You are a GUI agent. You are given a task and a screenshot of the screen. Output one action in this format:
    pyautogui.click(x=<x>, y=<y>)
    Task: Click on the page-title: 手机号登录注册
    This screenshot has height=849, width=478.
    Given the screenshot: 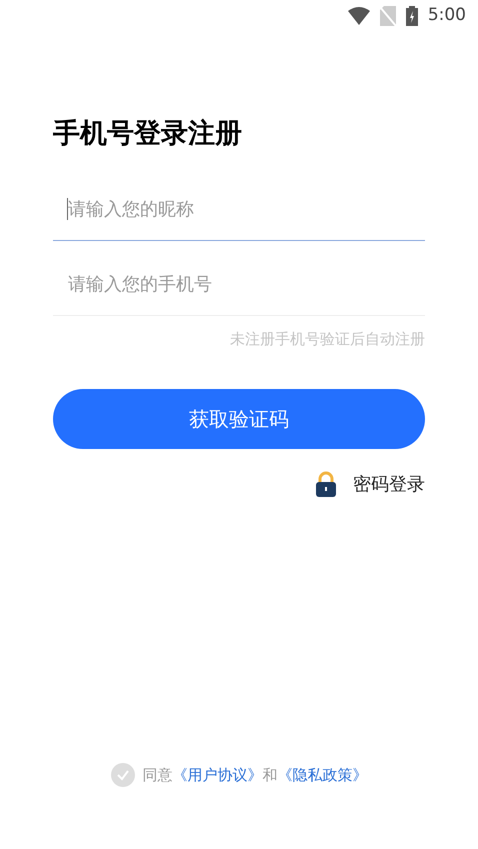 What is the action you would take?
    pyautogui.click(x=148, y=134)
    